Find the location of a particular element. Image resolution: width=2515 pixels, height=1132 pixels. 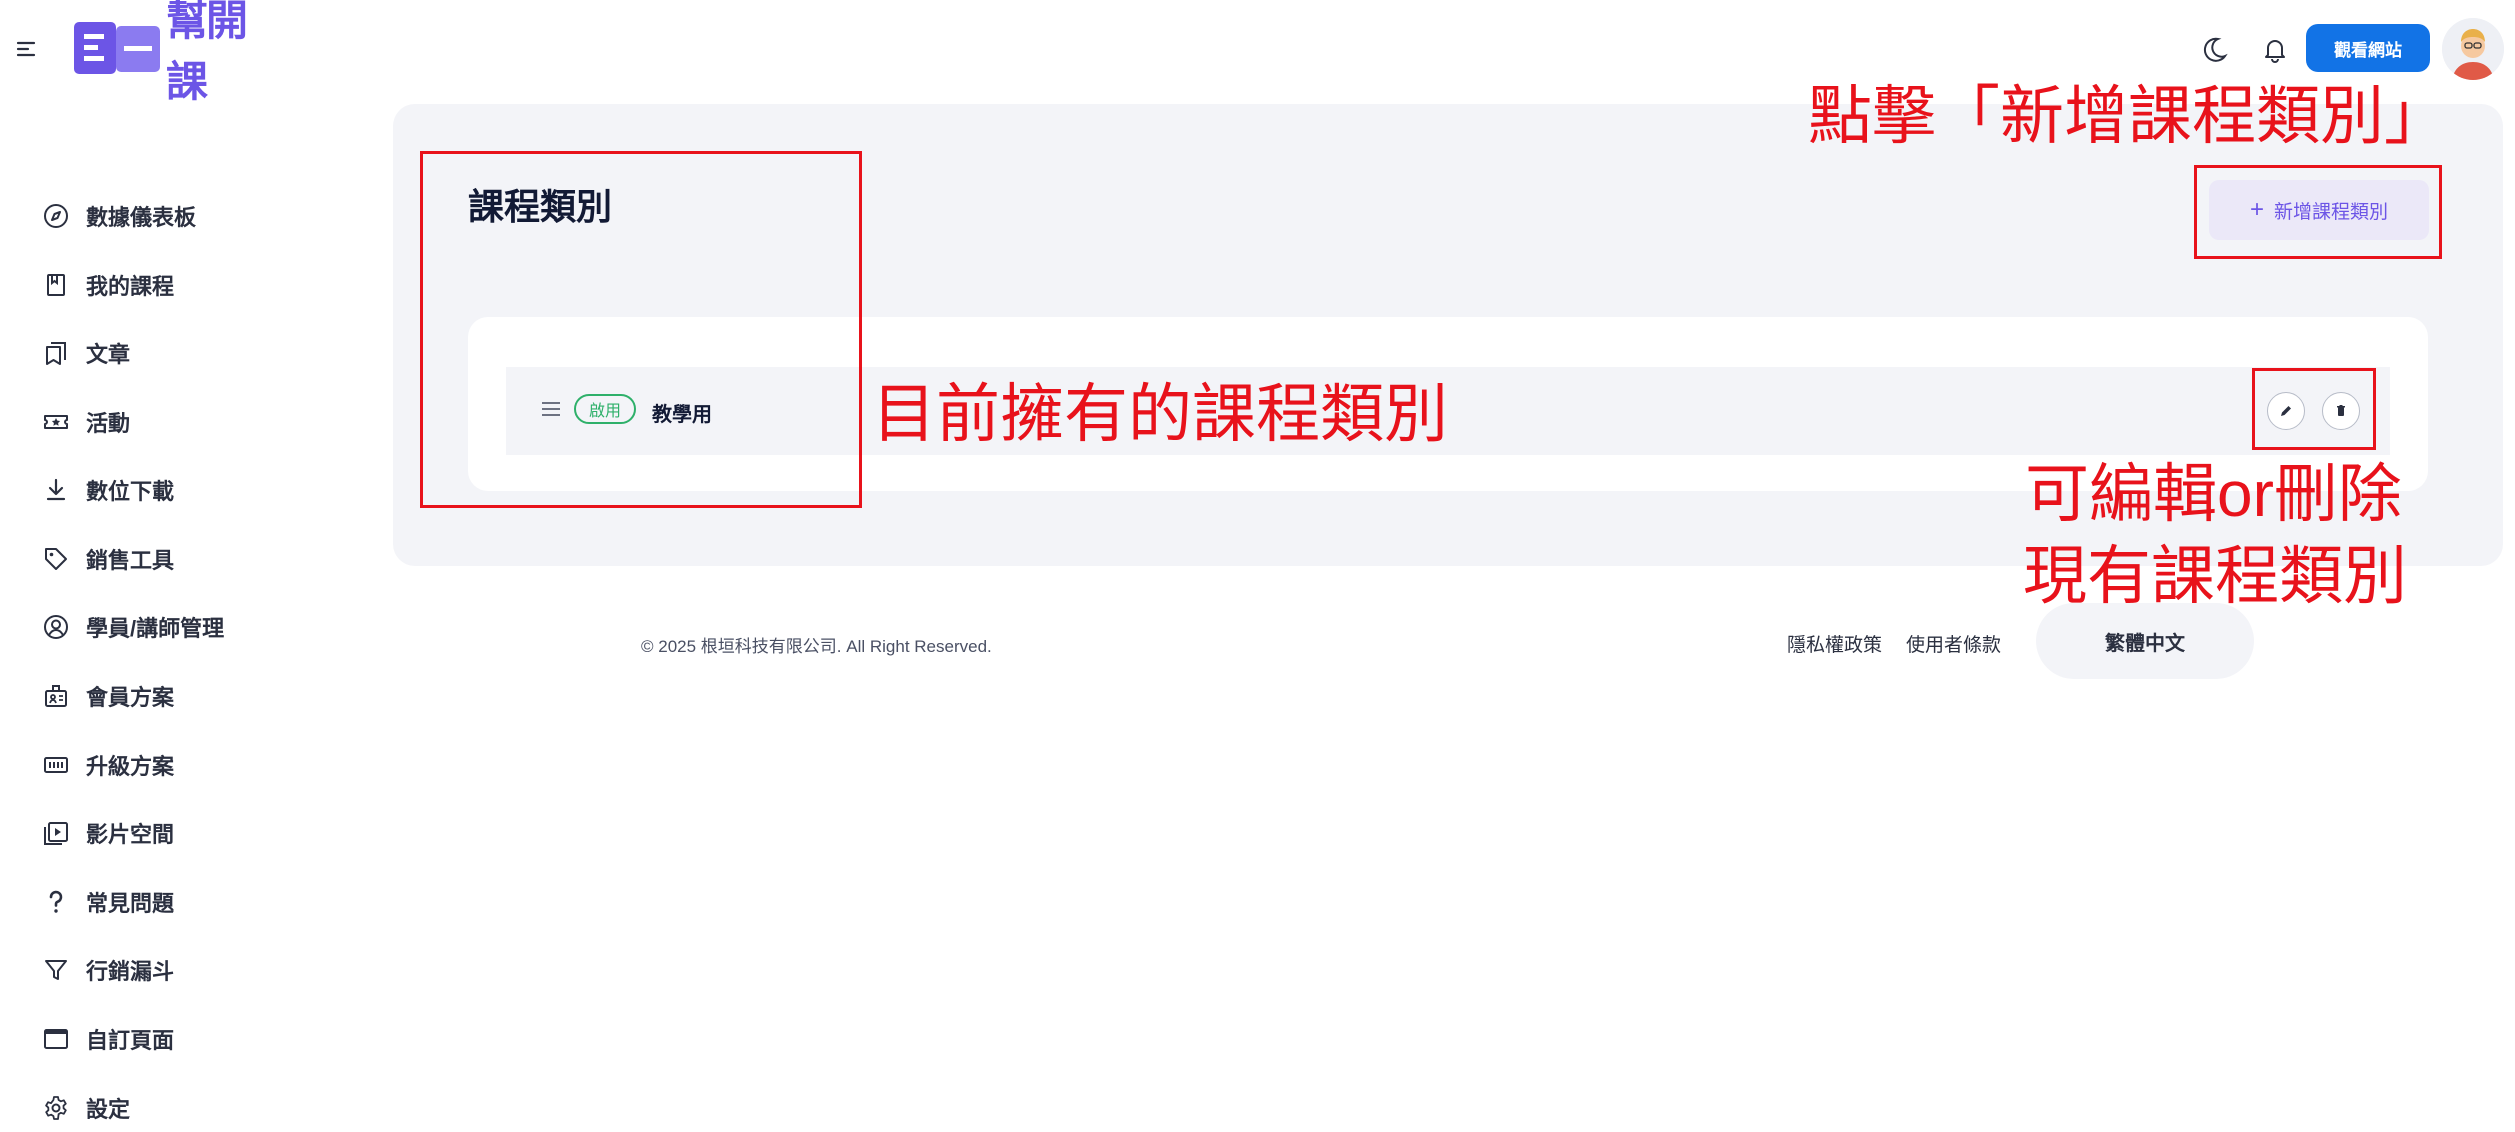

sidebar-item-label: 數位下載 is located at coordinates (130, 491).